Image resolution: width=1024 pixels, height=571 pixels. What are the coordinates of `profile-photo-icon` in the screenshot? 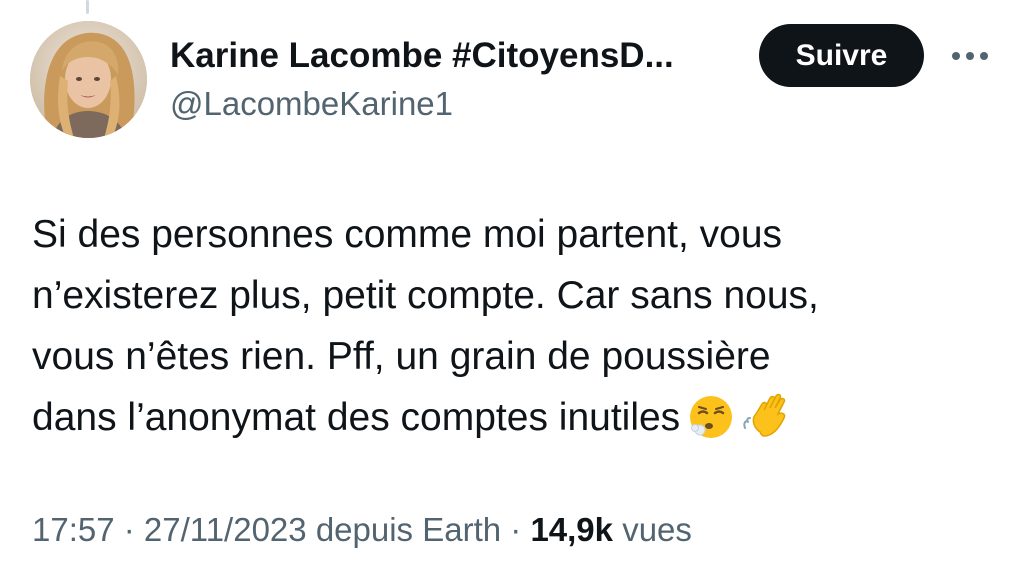 It's located at (88, 79).